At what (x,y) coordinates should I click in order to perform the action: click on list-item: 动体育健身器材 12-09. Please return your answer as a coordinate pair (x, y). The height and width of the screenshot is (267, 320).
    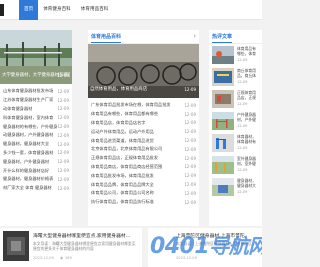
    Looking at the image, I should click on (36, 109).